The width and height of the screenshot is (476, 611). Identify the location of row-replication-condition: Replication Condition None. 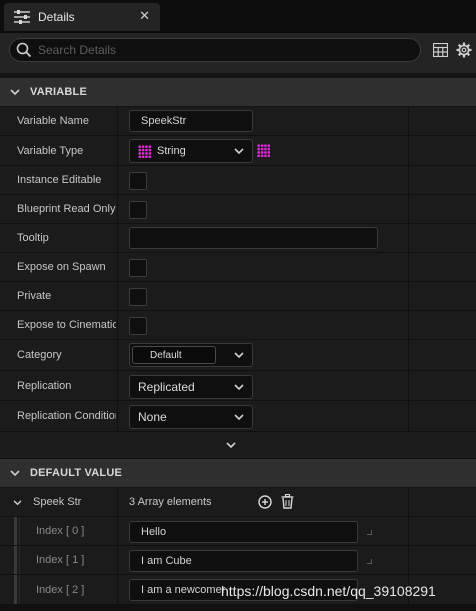
(238, 416).